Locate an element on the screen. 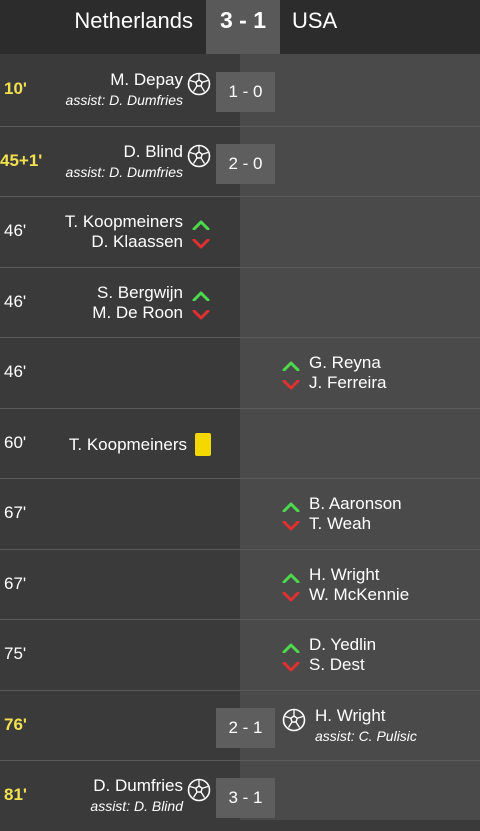  substitution-block: S. Bergwijn M. De Roon is located at coordinates (137, 303).